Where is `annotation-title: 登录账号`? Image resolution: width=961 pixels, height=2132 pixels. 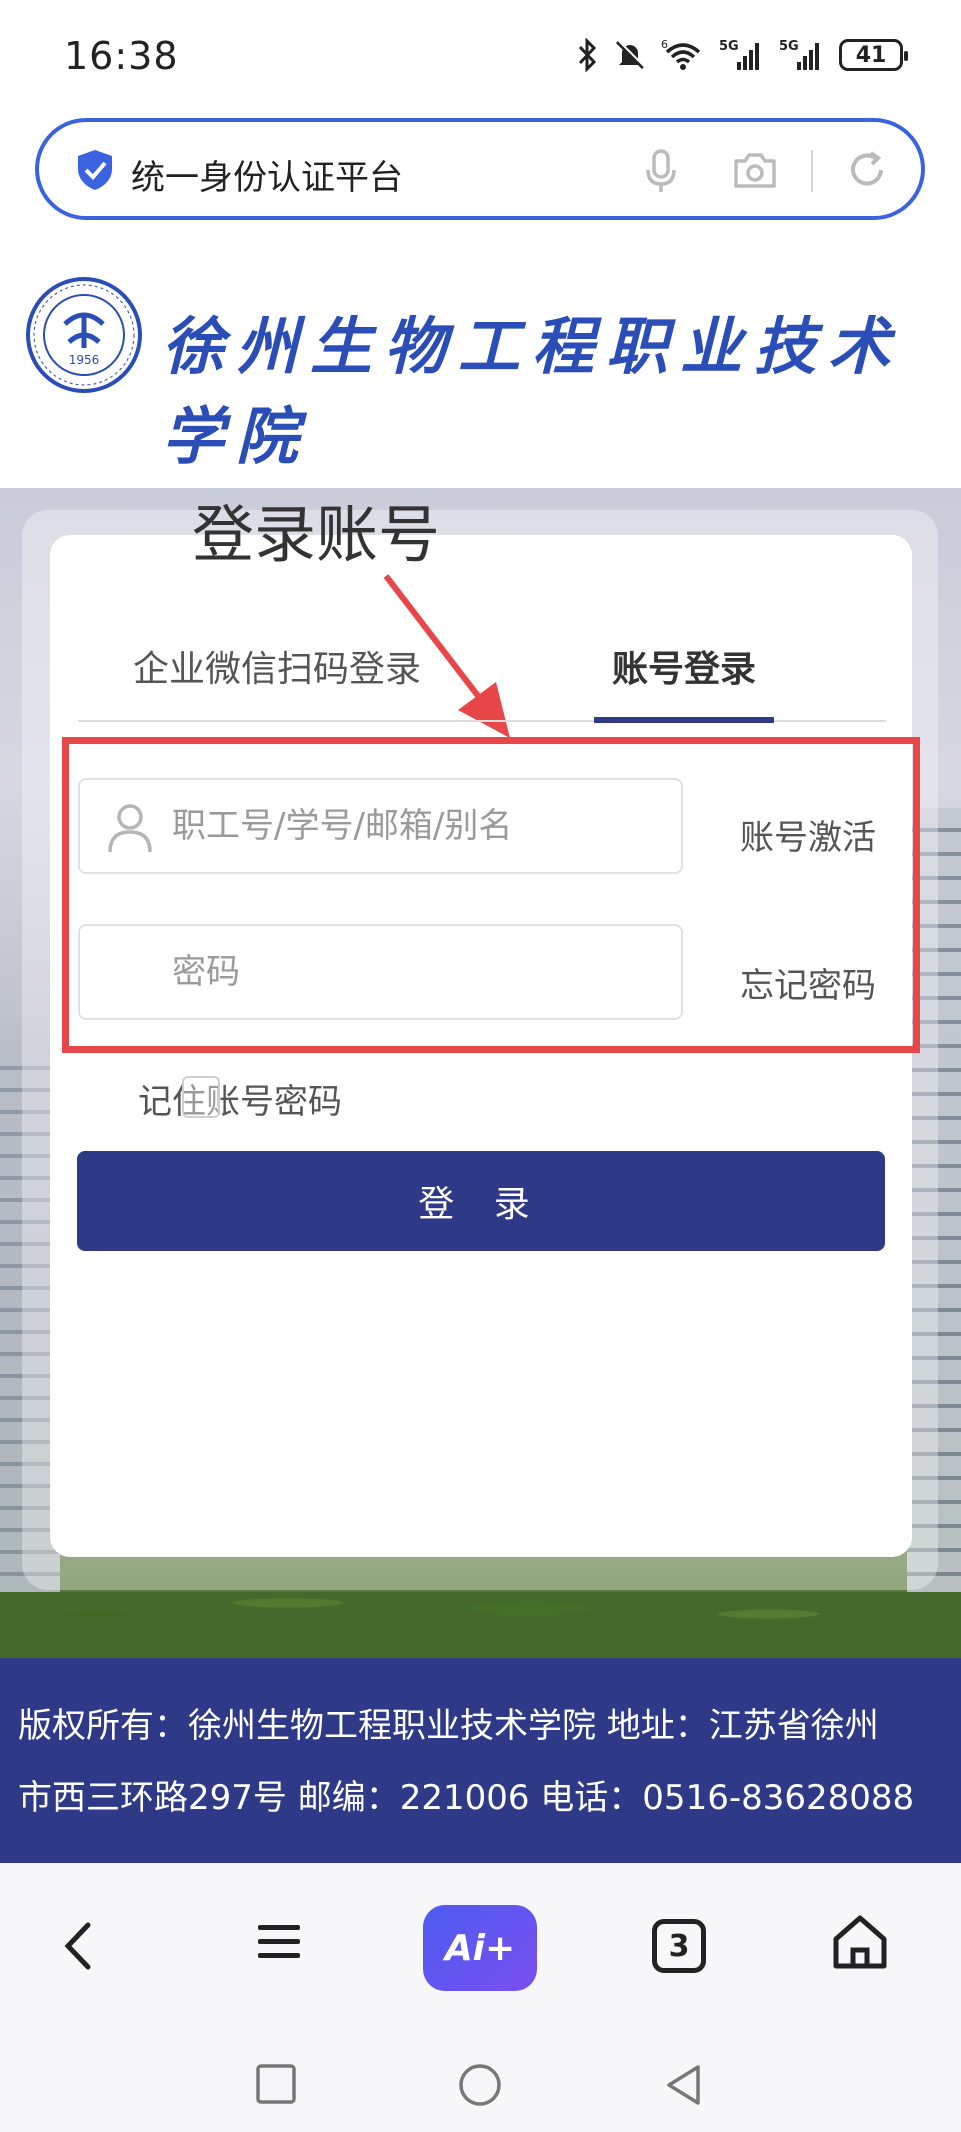
annotation-title: 登录账号 is located at coordinates (316, 534).